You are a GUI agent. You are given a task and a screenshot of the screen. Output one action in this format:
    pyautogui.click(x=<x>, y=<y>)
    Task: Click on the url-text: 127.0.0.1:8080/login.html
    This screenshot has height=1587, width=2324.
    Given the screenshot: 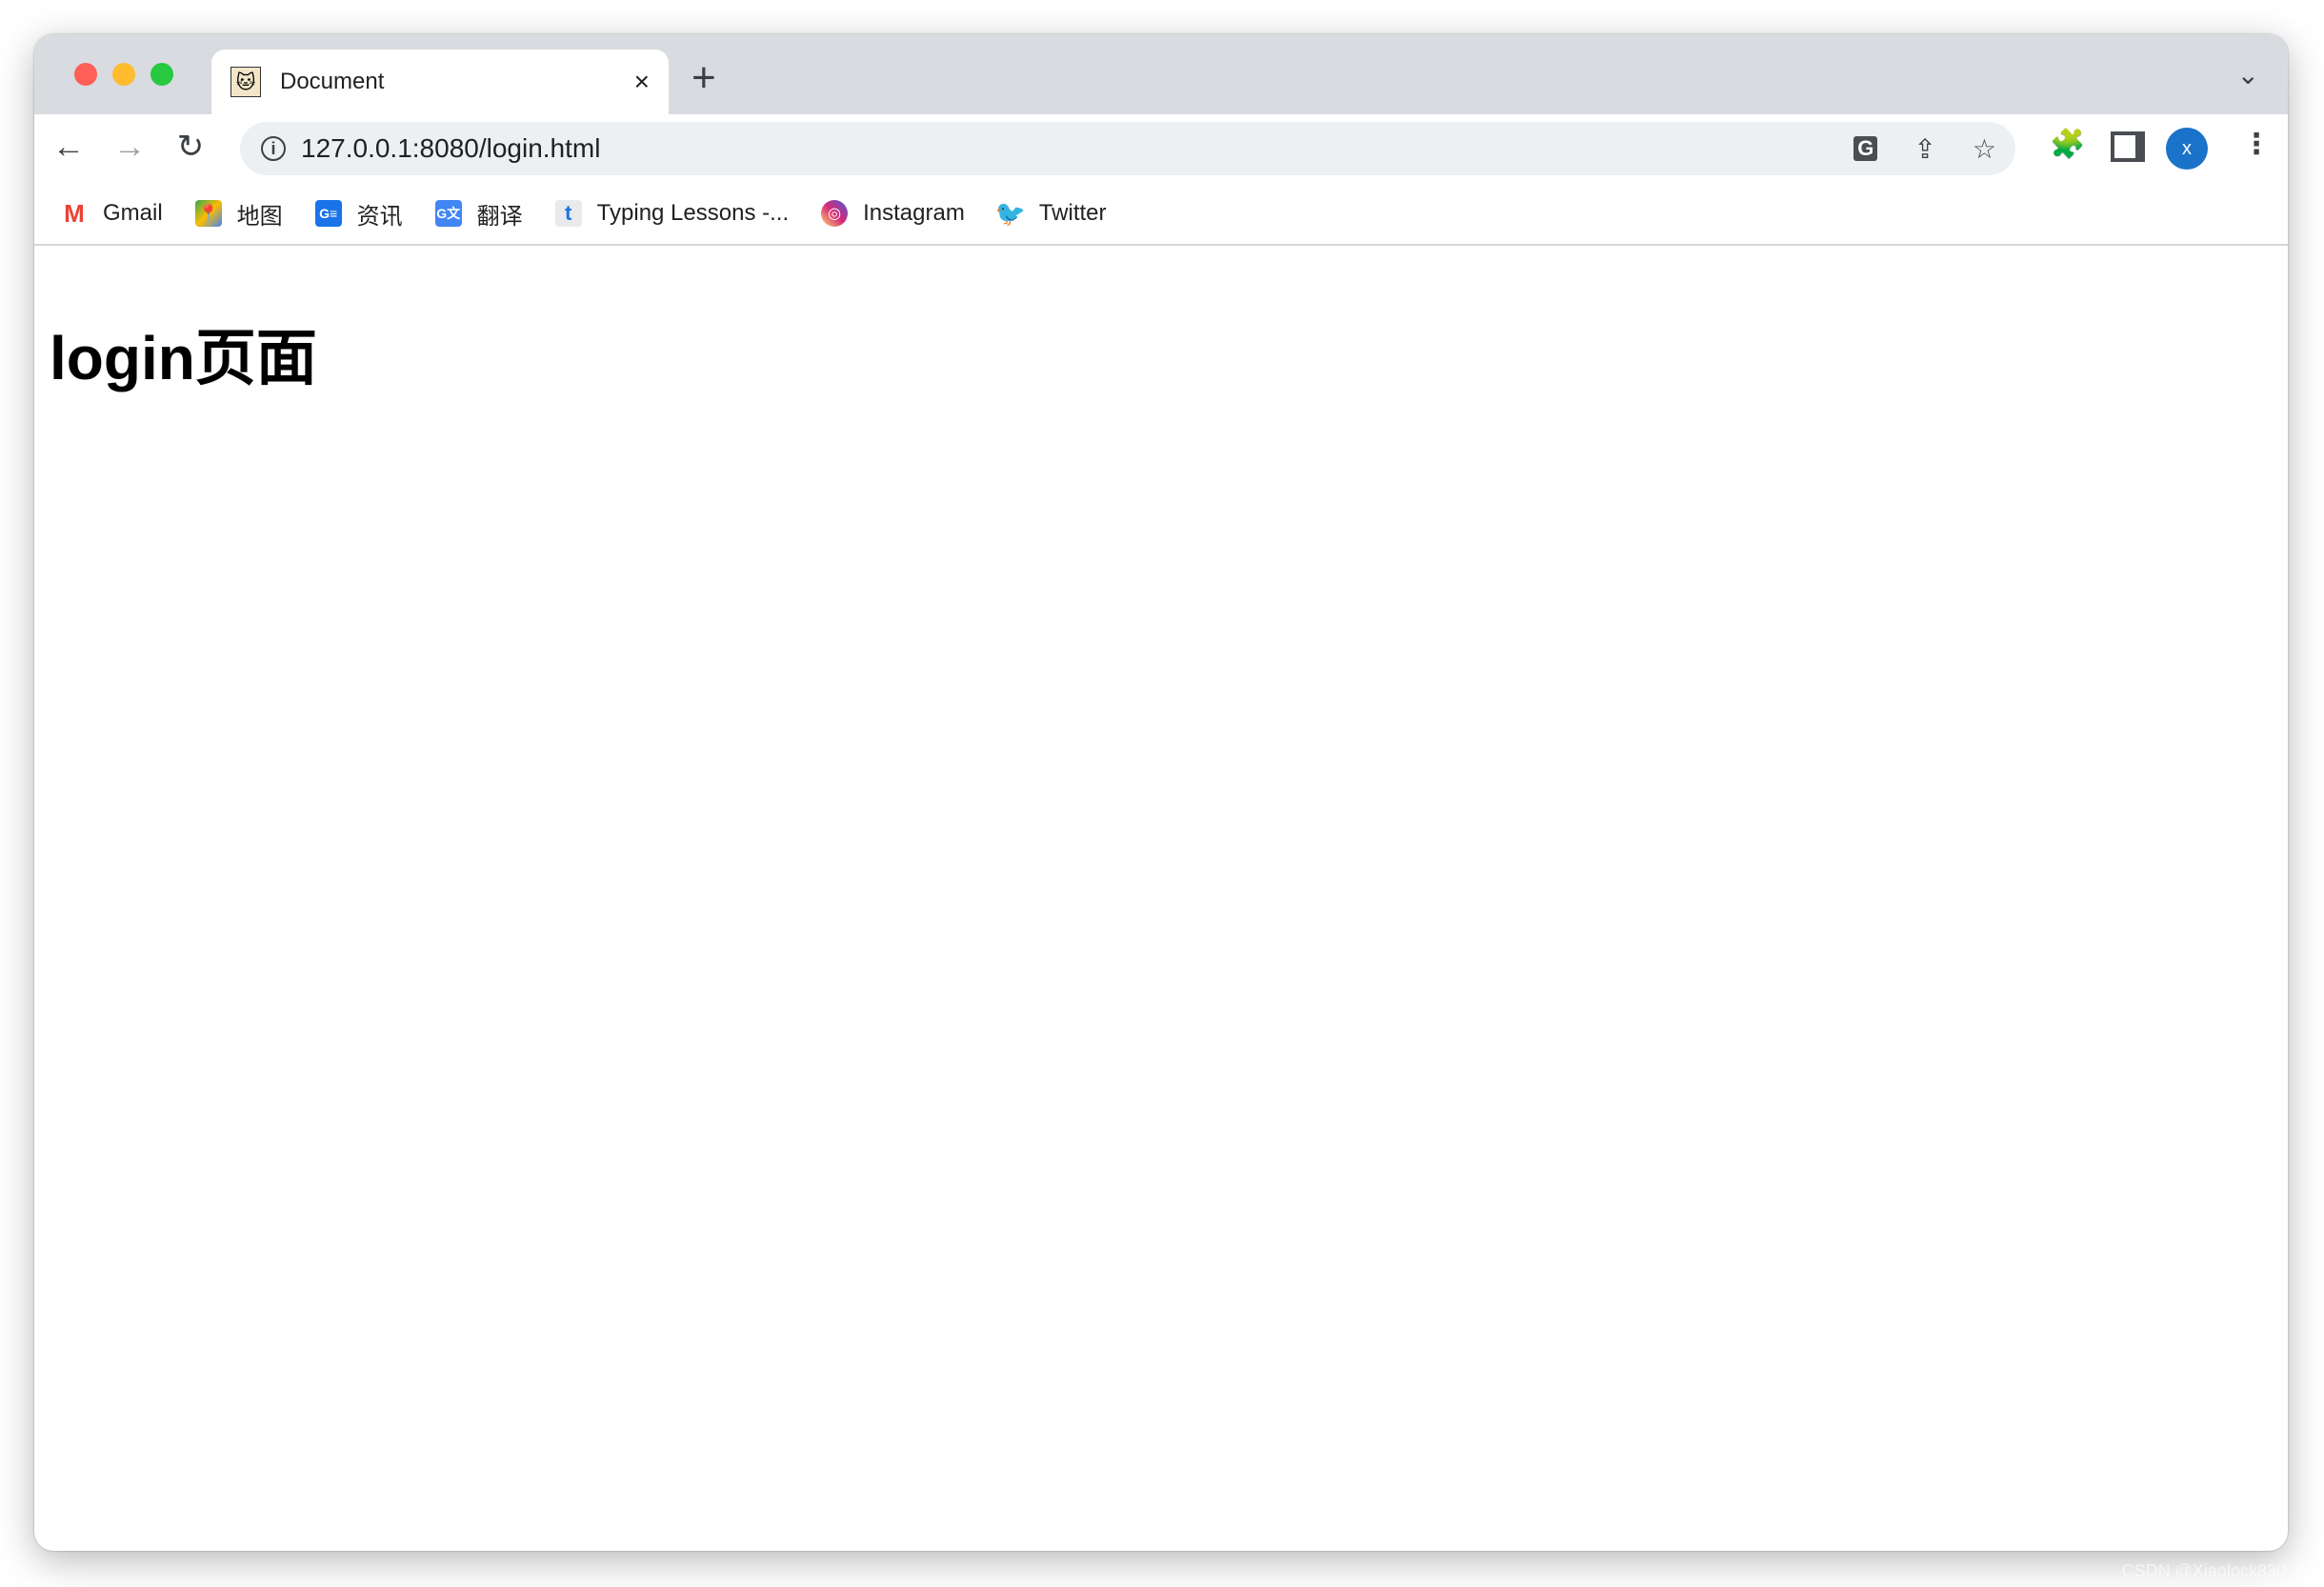 What is the action you would take?
    pyautogui.click(x=1077, y=149)
    